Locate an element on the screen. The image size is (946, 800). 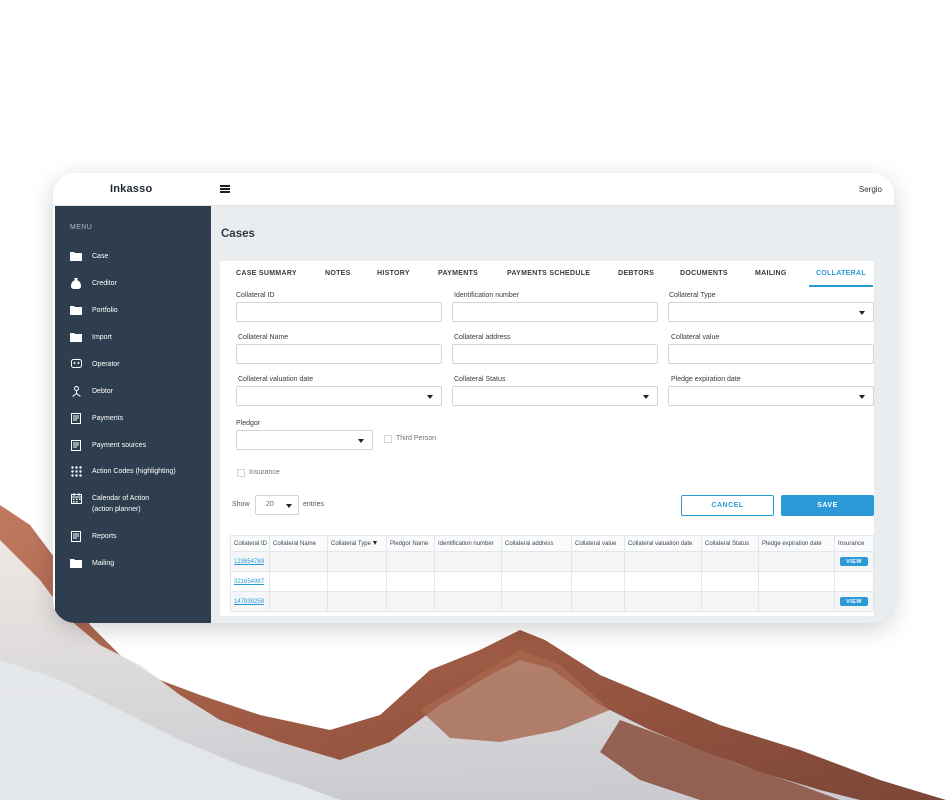
sidebar-item-payment-sources: Payment sources is located at coordinates (108, 445).